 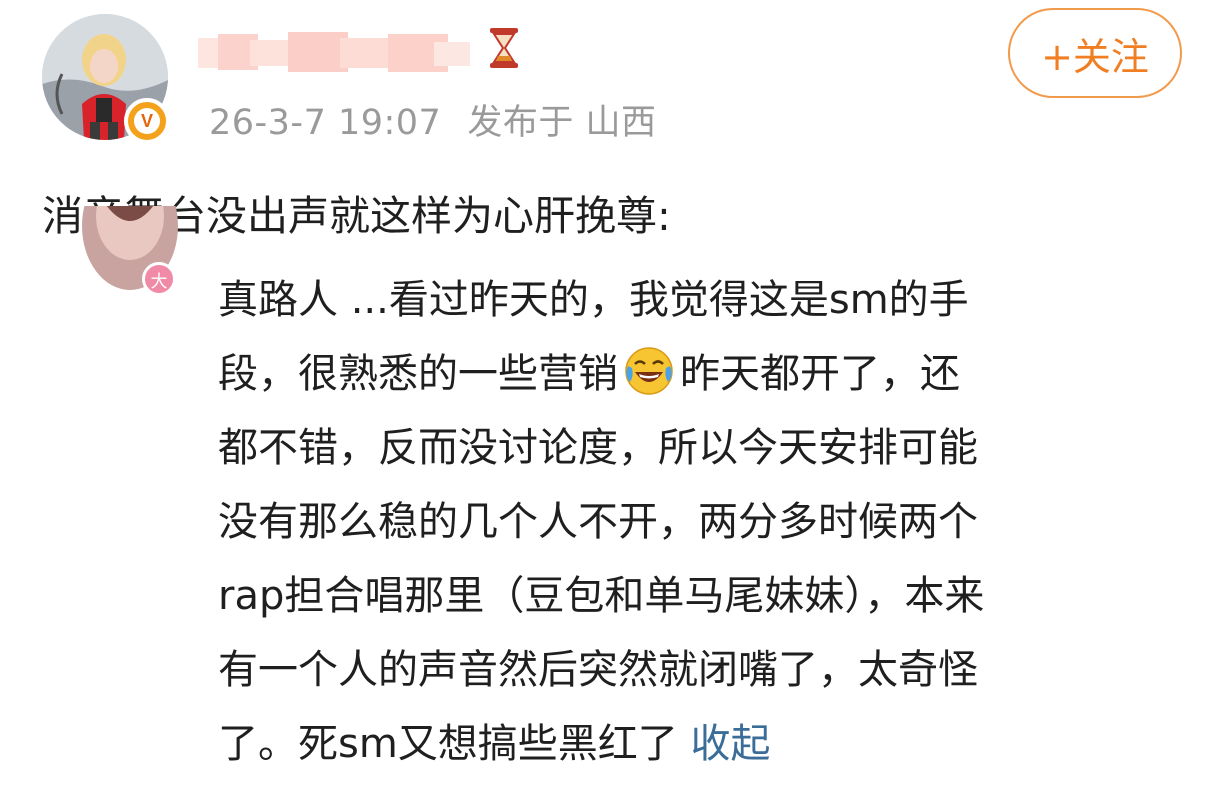 What do you see at coordinates (418, 374) in the screenshot?
I see `comment-line-text: 段，很熟悉的一些营销` at bounding box center [418, 374].